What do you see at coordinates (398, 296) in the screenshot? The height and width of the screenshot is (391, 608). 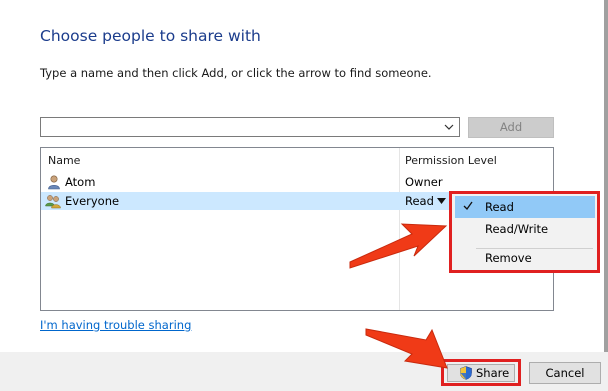 I see `annotation-arrows` at bounding box center [398, 296].